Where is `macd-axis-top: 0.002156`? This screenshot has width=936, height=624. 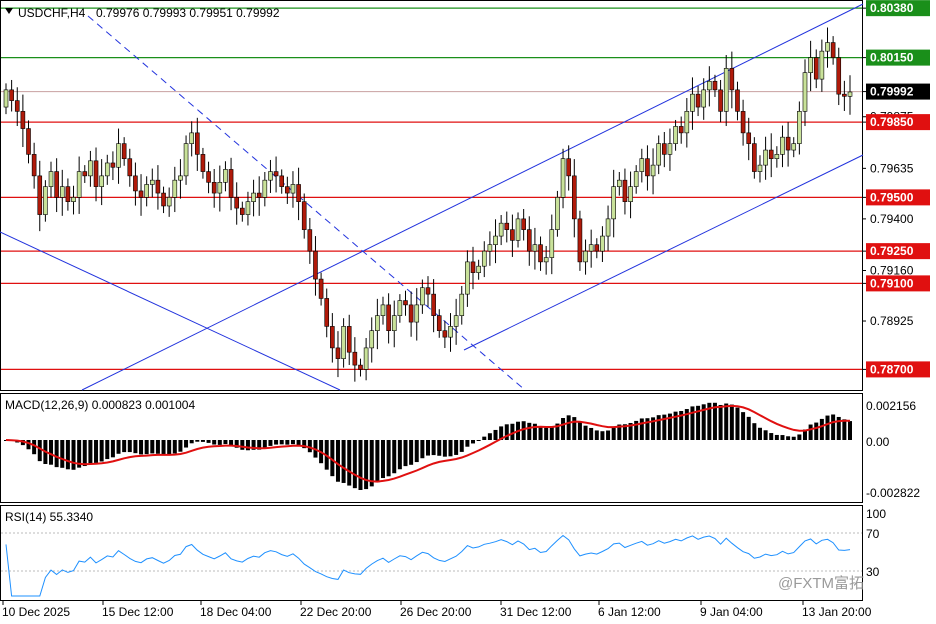 macd-axis-top: 0.002156 is located at coordinates (891, 406).